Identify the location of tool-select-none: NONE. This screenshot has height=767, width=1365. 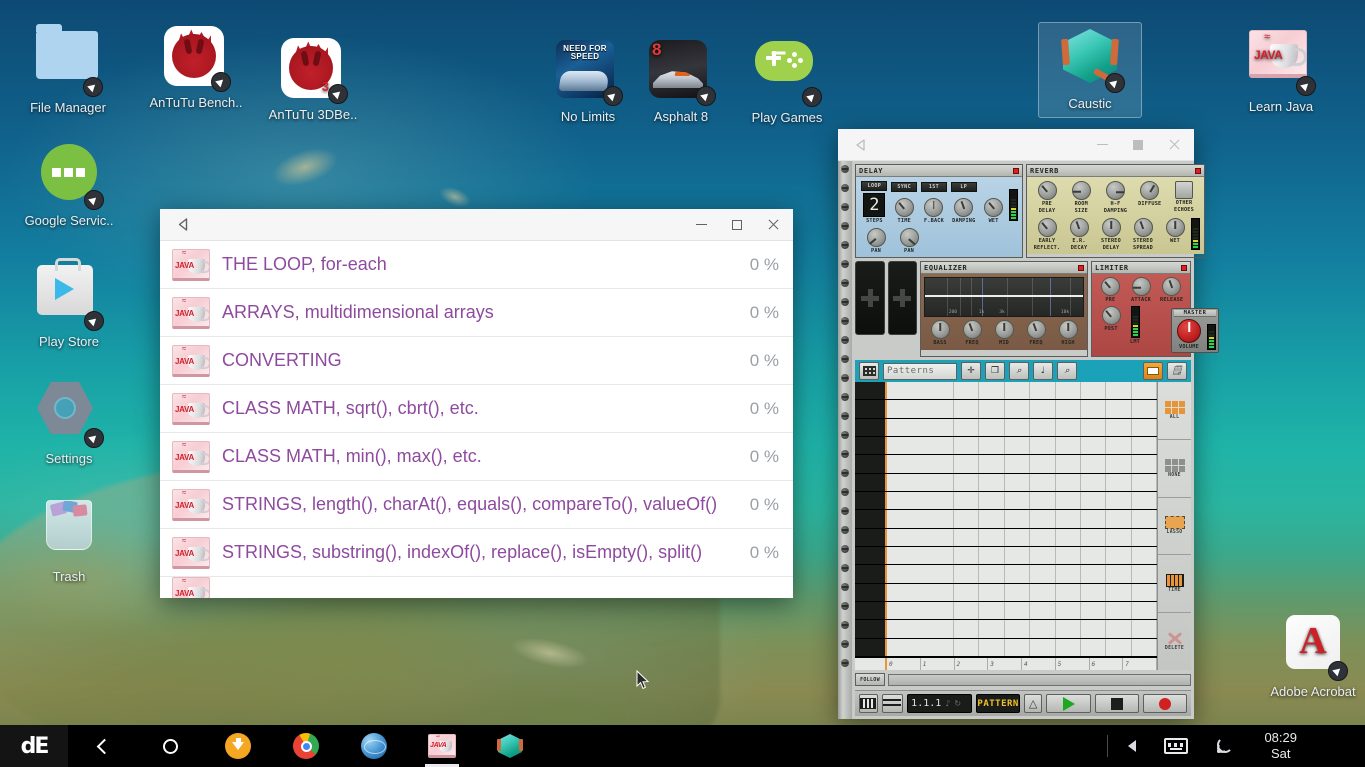
(1174, 469).